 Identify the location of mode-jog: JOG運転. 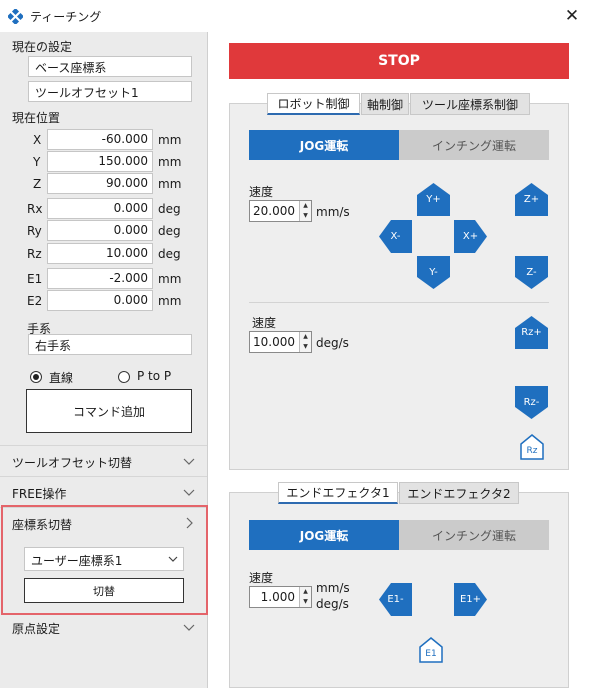
(324, 145).